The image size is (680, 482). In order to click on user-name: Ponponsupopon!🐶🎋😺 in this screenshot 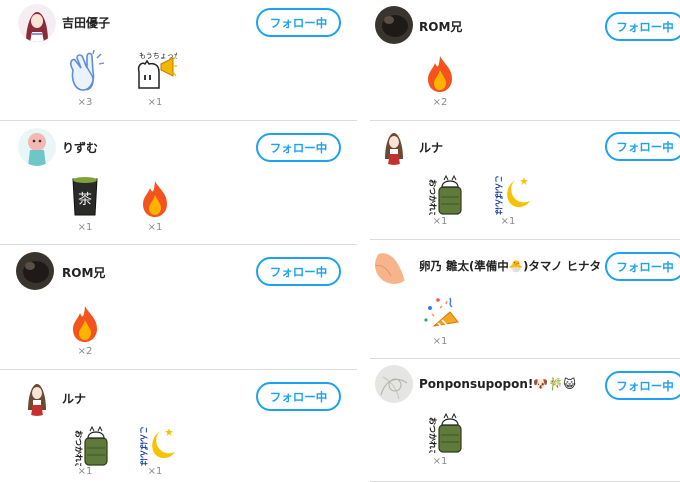, I will do `click(497, 384)`.